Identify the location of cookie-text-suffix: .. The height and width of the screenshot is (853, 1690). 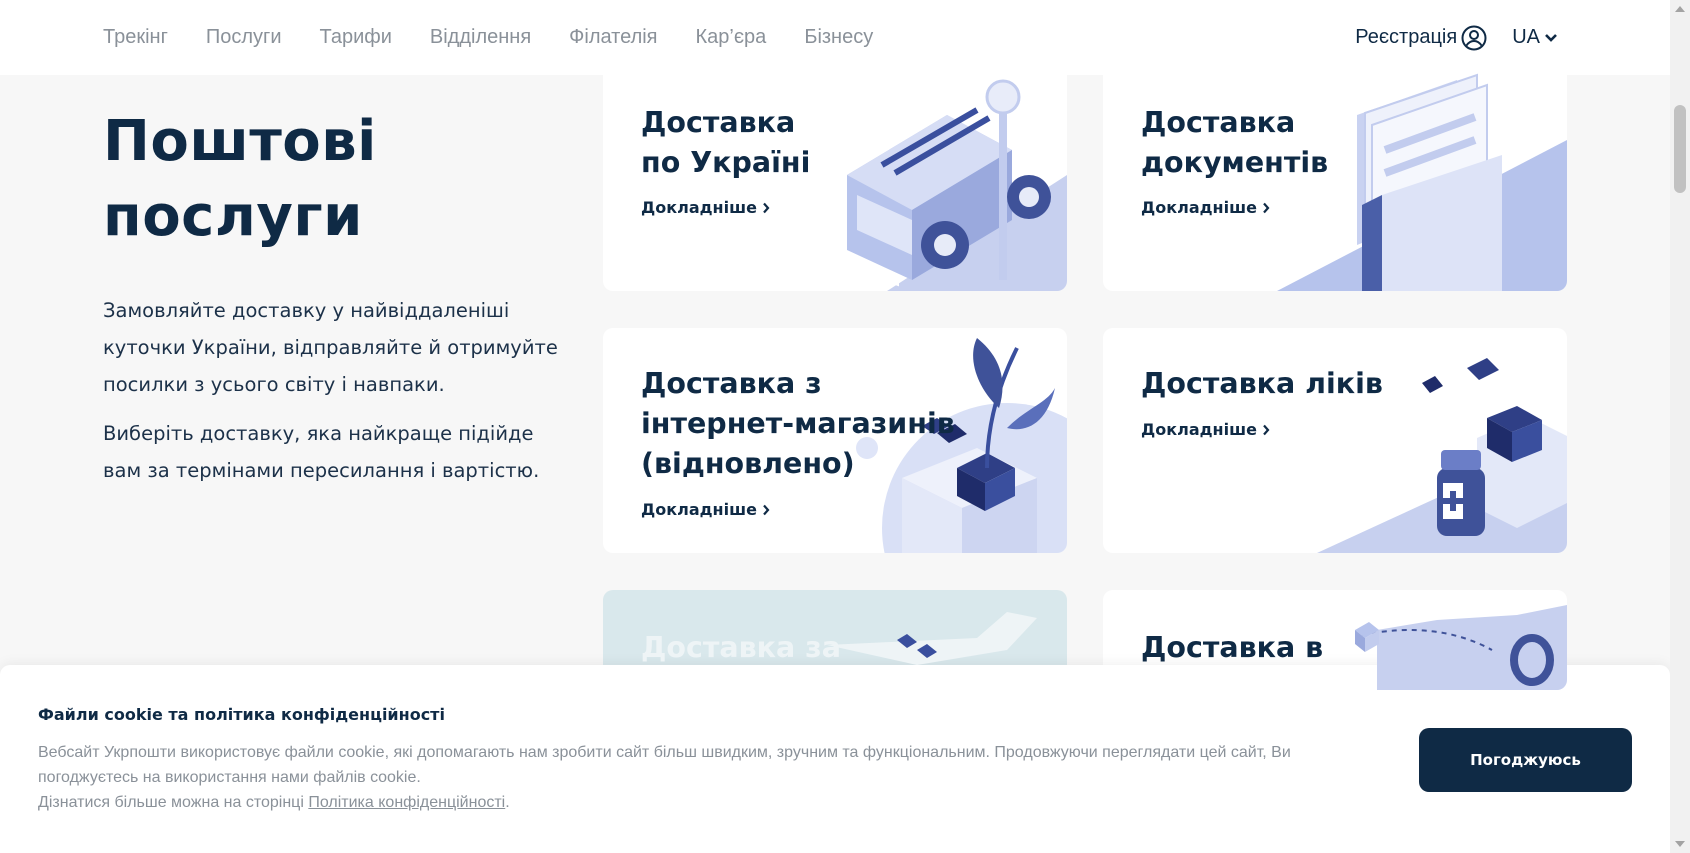
(507, 802).